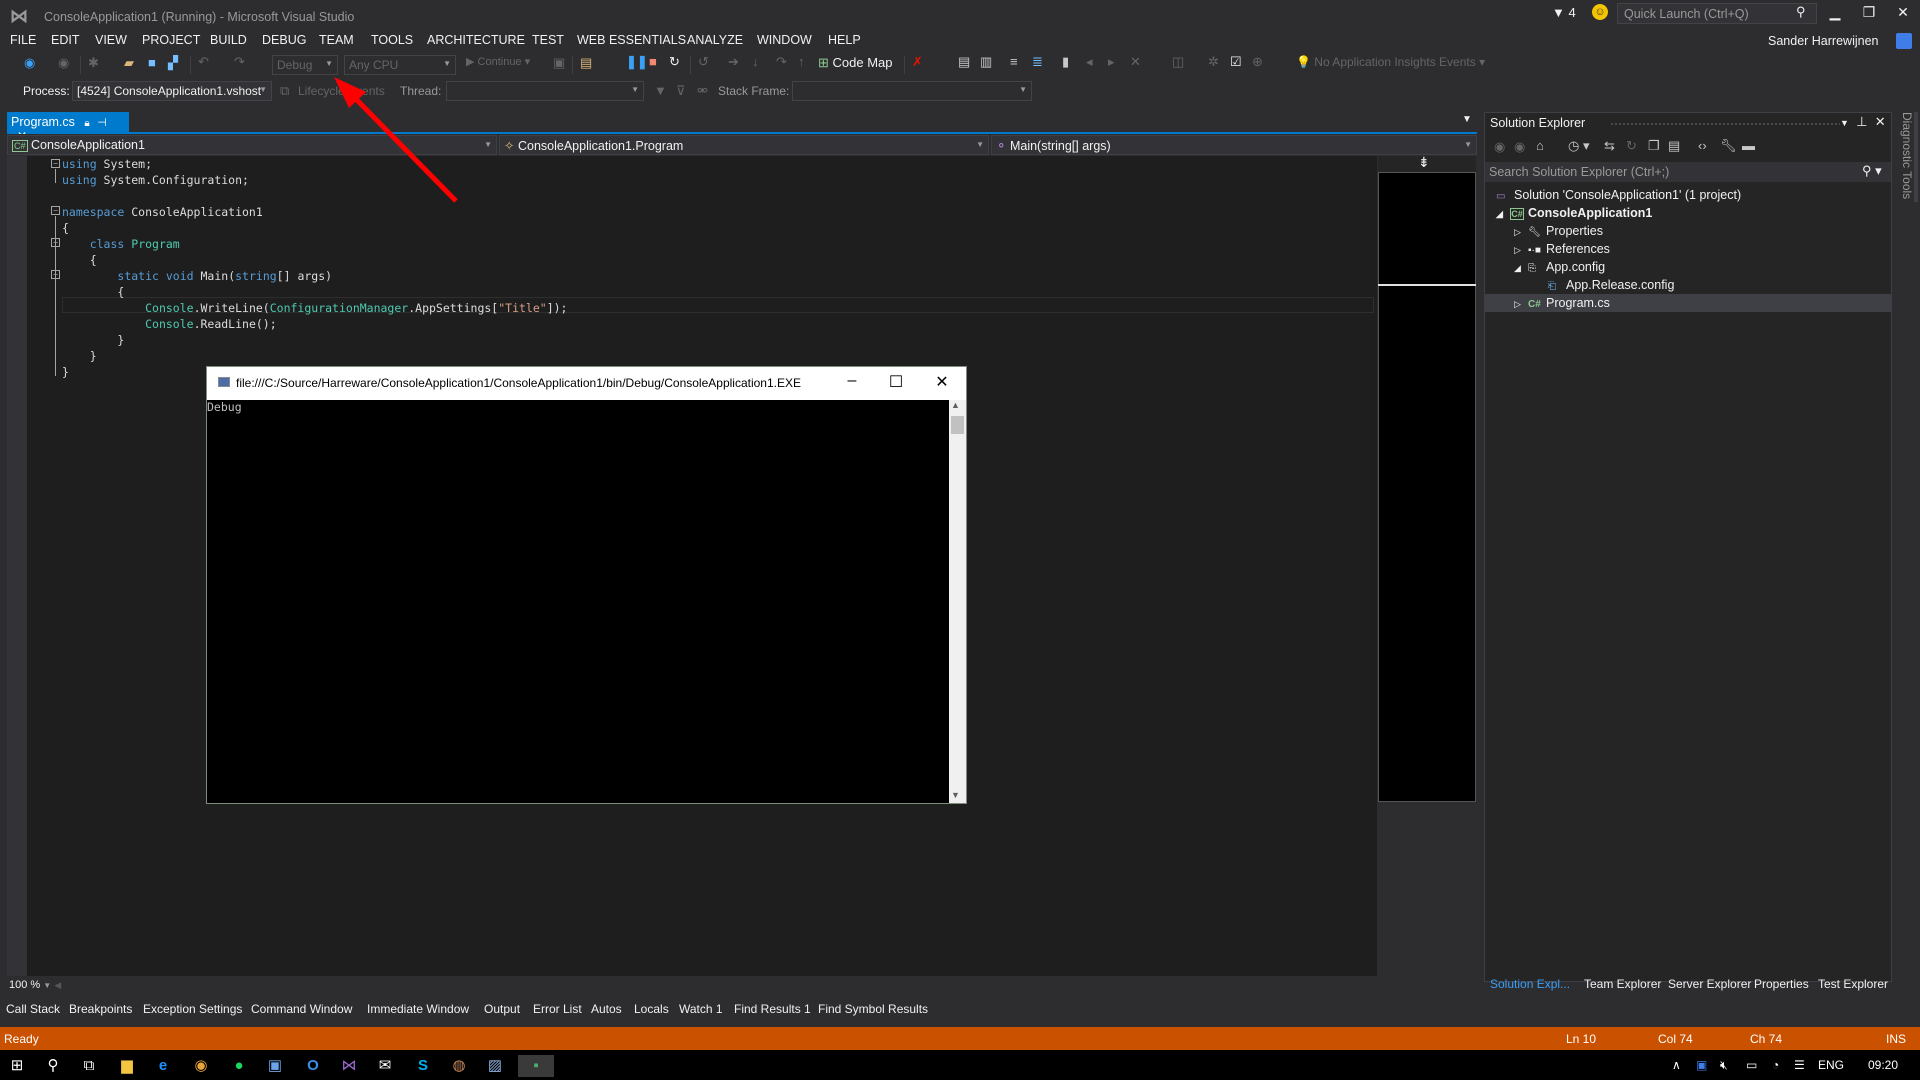 Image resolution: width=1920 pixels, height=1080 pixels. Describe the element at coordinates (203, 62) in the screenshot. I see `undo-icon: ↶` at that location.